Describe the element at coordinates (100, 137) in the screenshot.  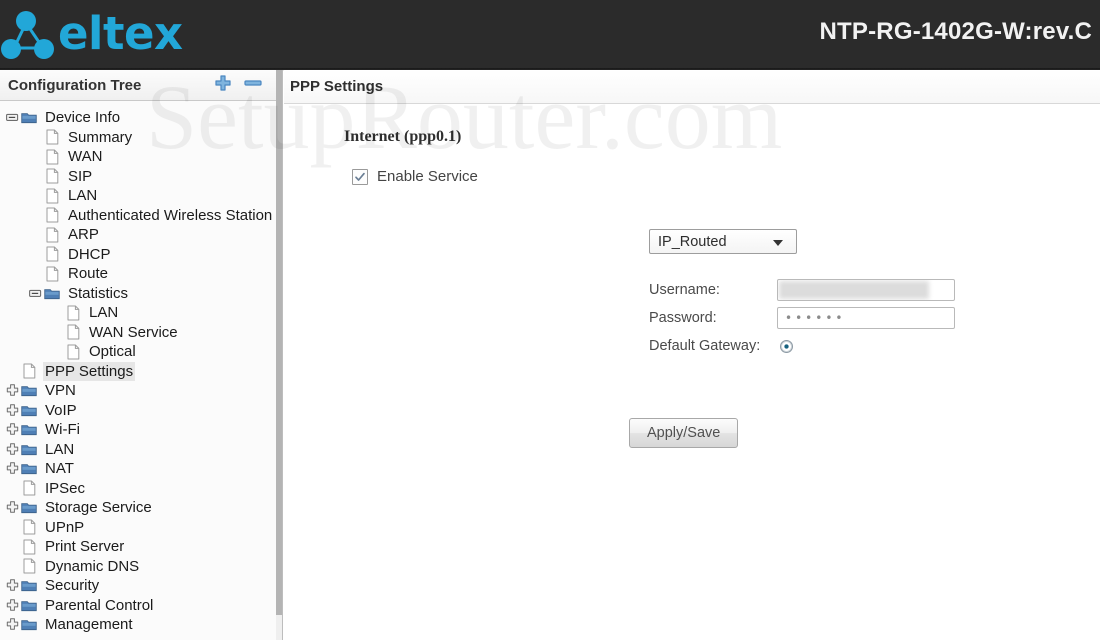
I see `tree-item-label: Summary` at that location.